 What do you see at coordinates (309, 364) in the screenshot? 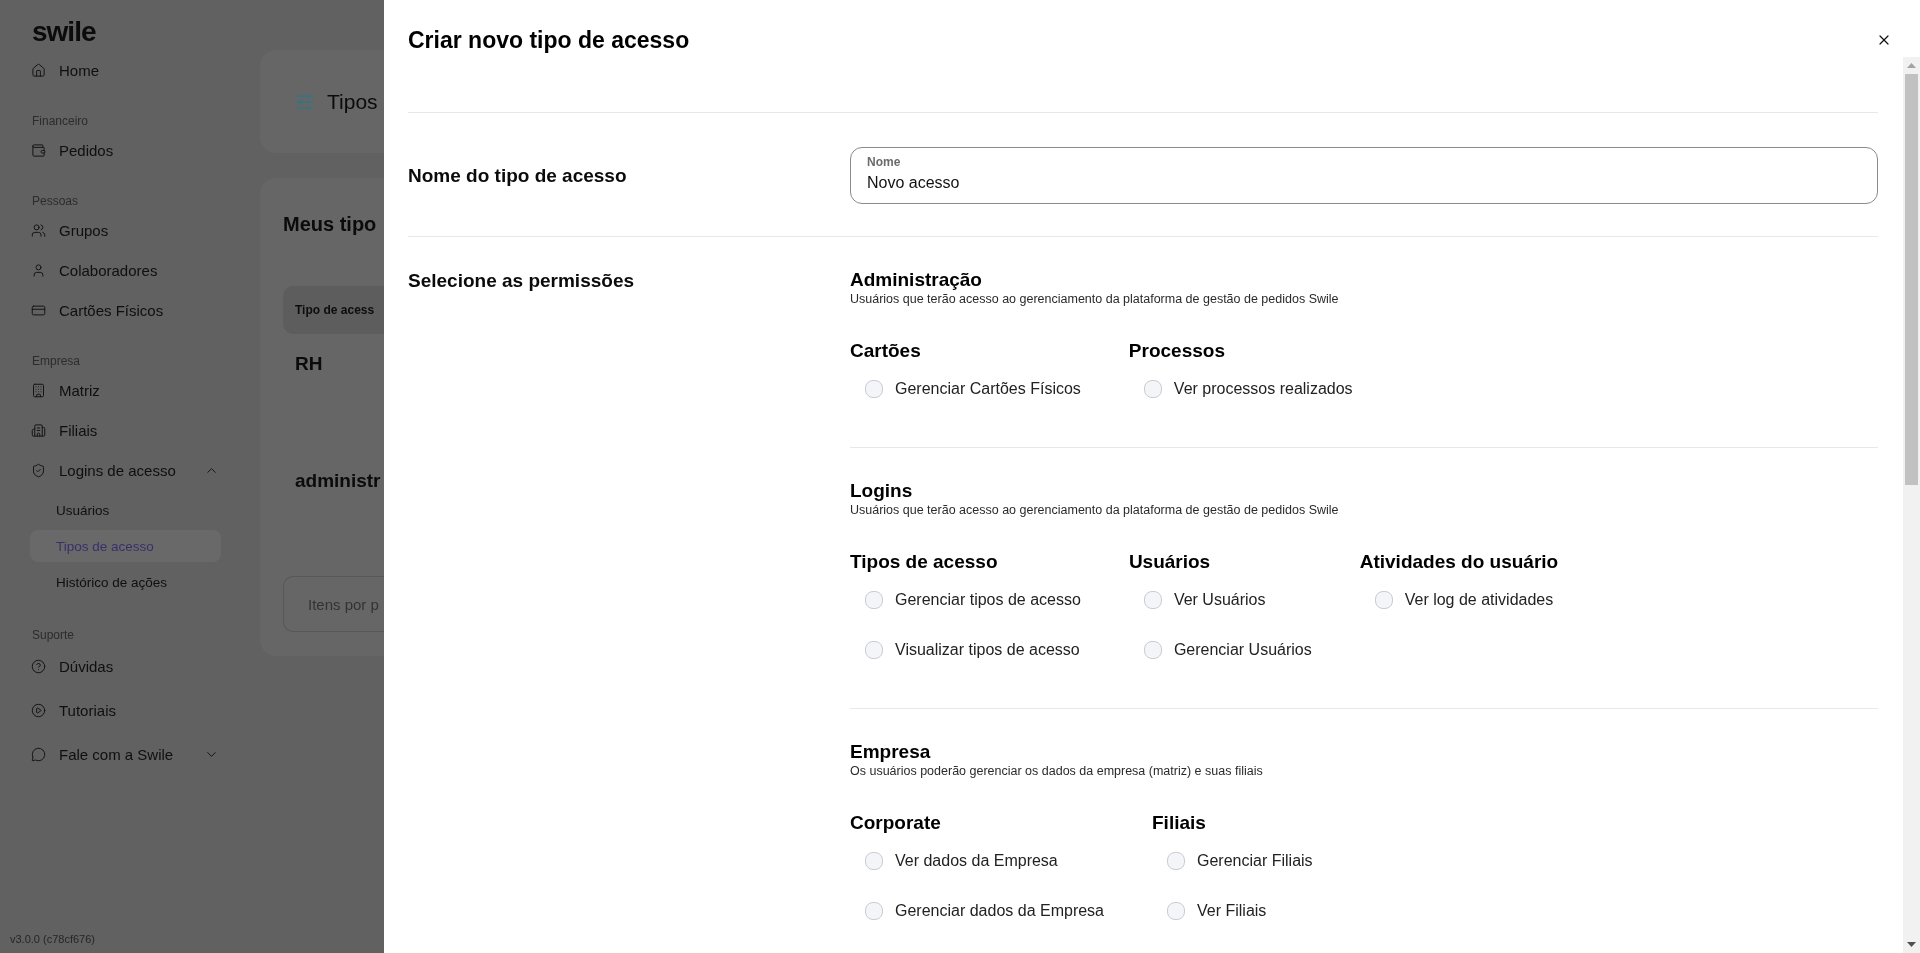
I see `table-cell: RH` at bounding box center [309, 364].